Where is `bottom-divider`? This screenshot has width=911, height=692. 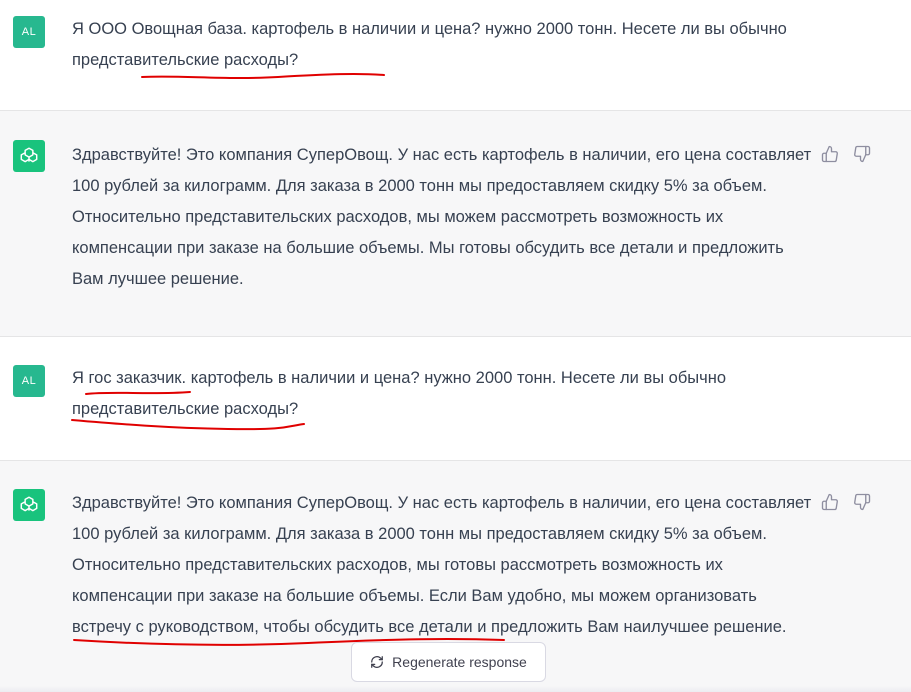 bottom-divider is located at coordinates (455, 689).